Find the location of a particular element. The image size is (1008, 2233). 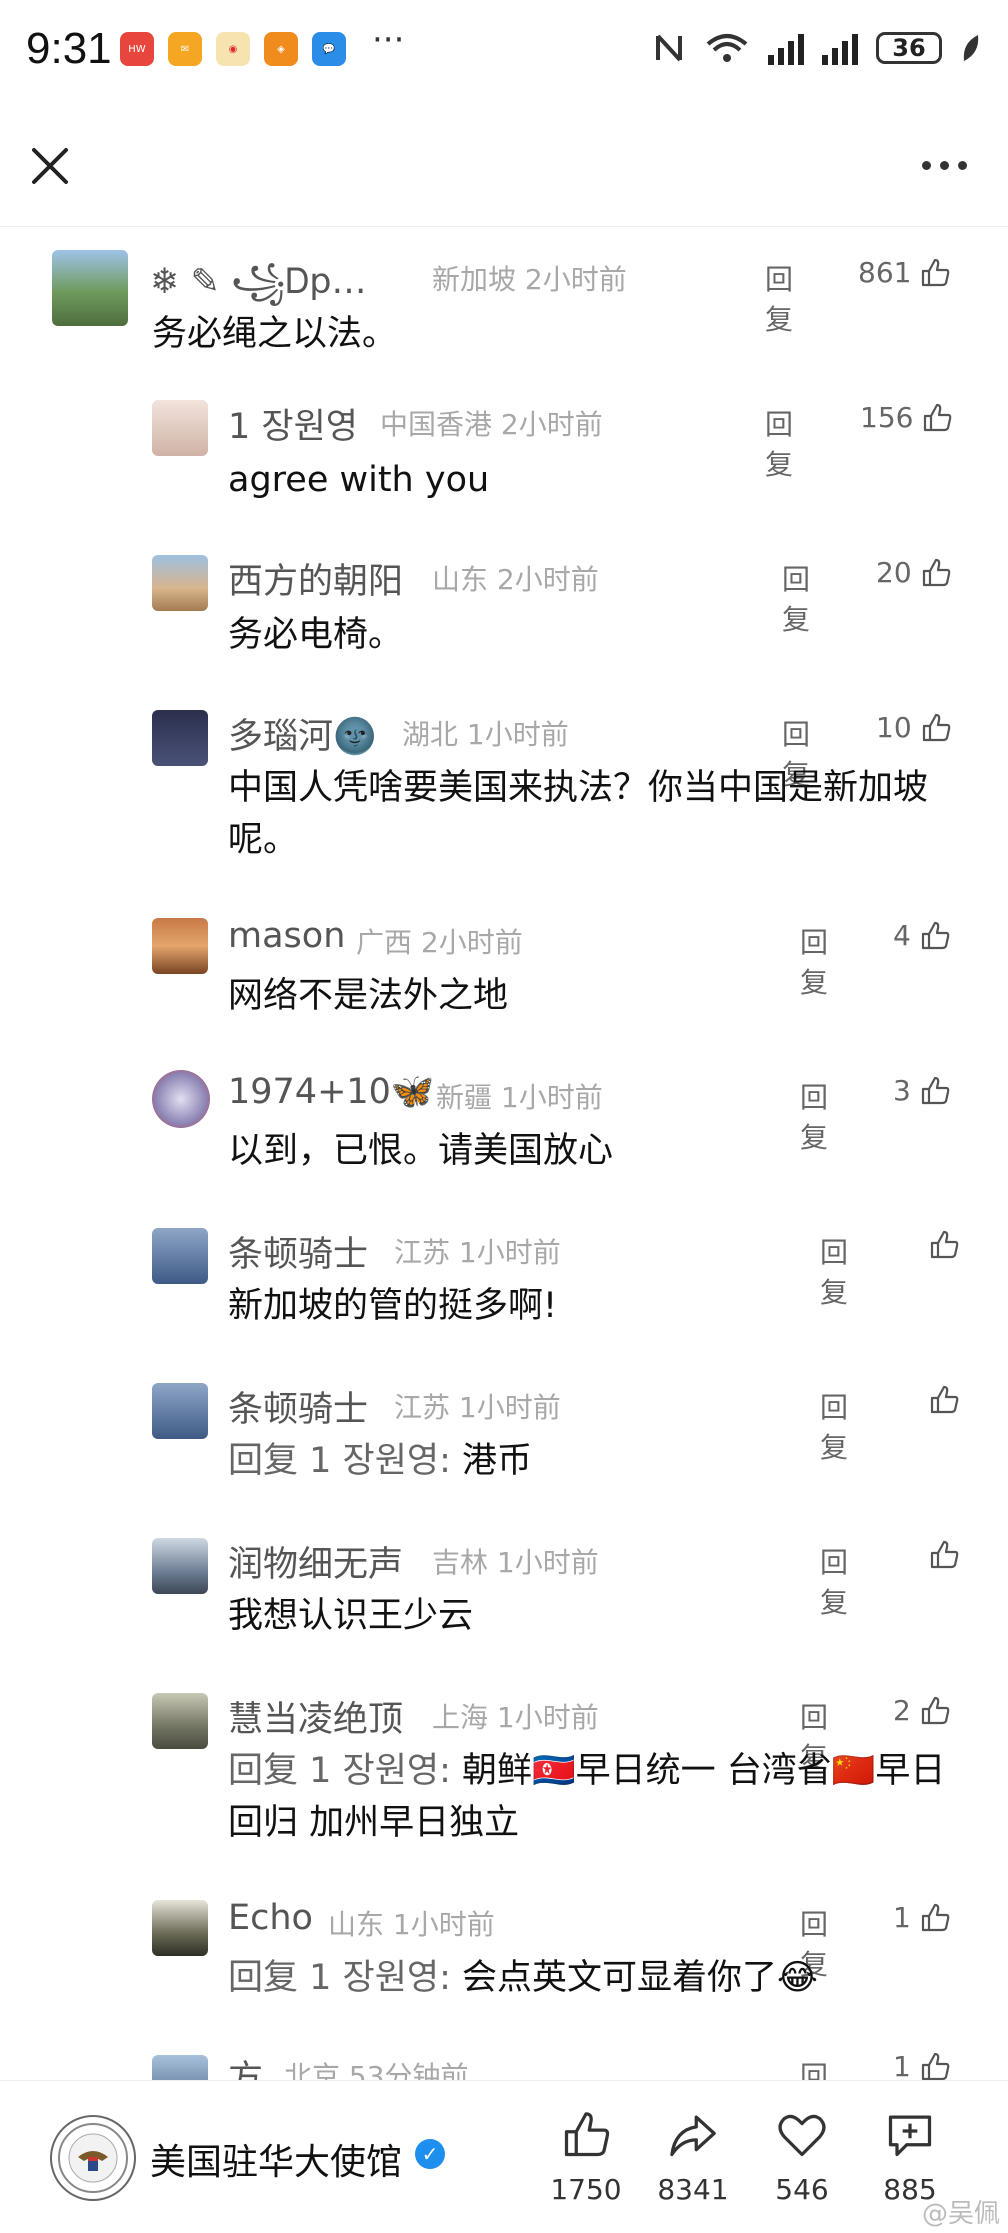

status-time: 9:31 is located at coordinates (69, 48).